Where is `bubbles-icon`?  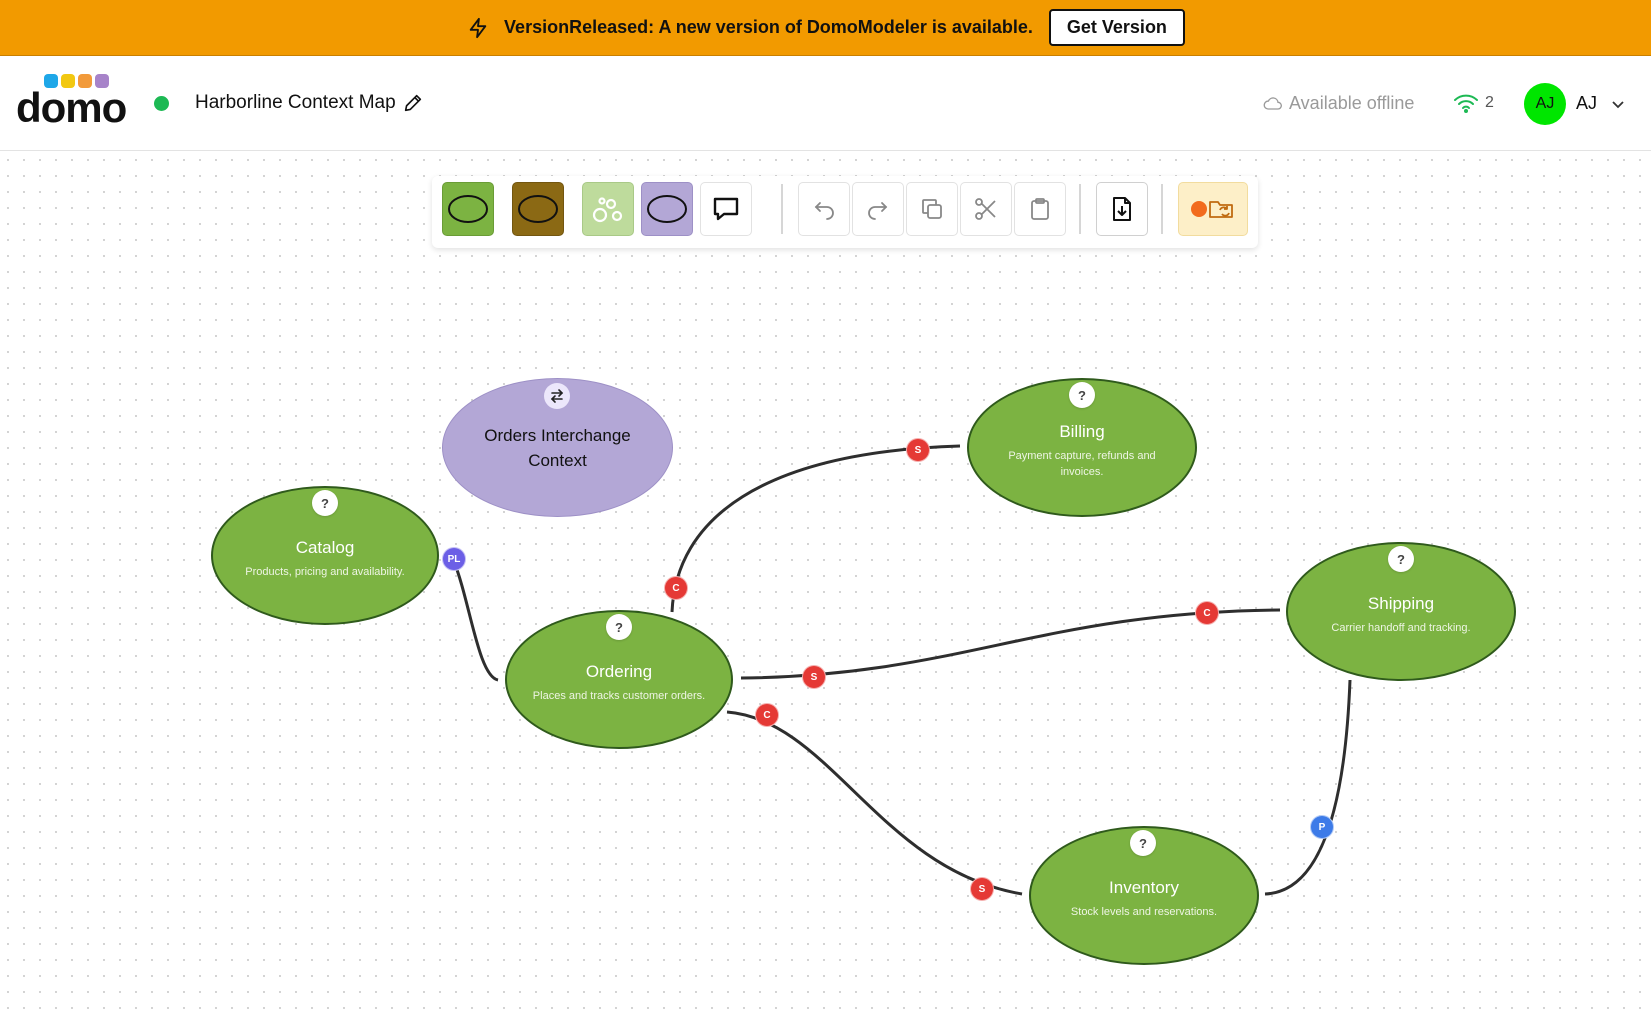 bubbles-icon is located at coordinates (607, 210).